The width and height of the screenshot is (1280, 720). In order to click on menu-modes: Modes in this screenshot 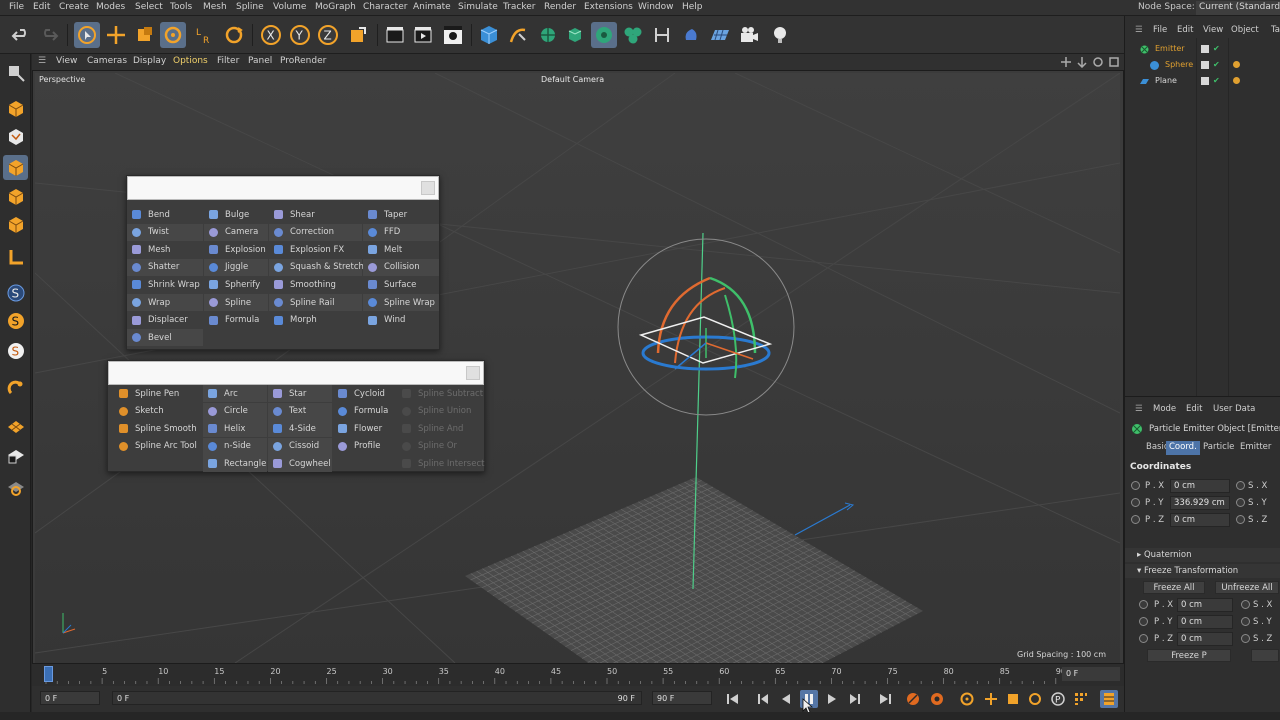, I will do `click(110, 7)`.